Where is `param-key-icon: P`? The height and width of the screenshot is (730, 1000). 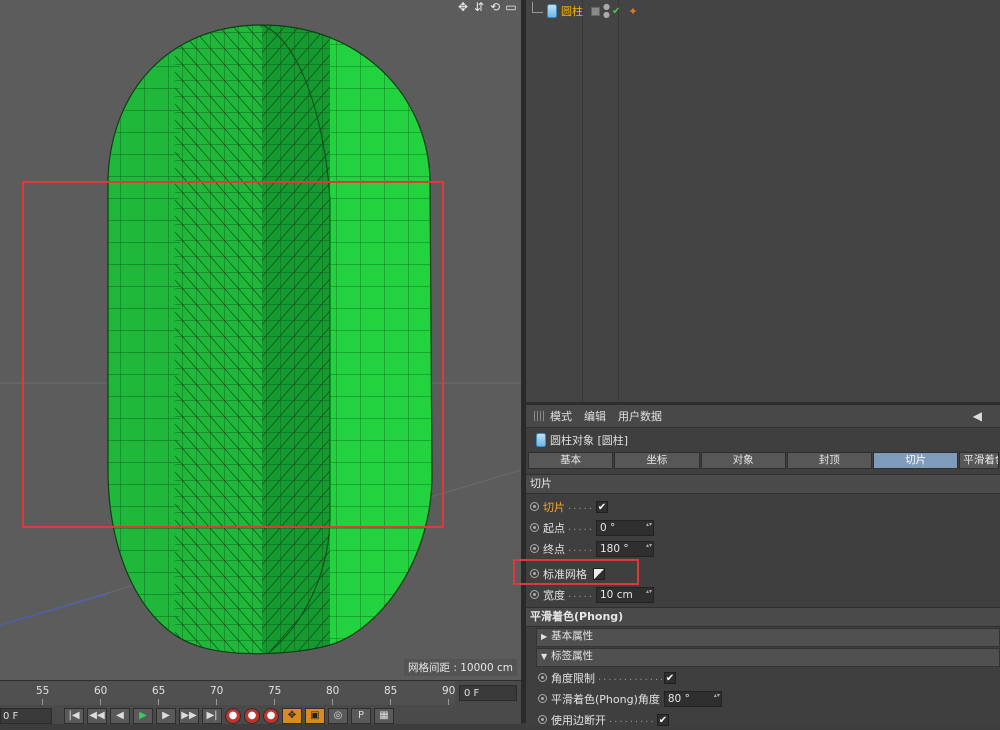 param-key-icon: P is located at coordinates (361, 716).